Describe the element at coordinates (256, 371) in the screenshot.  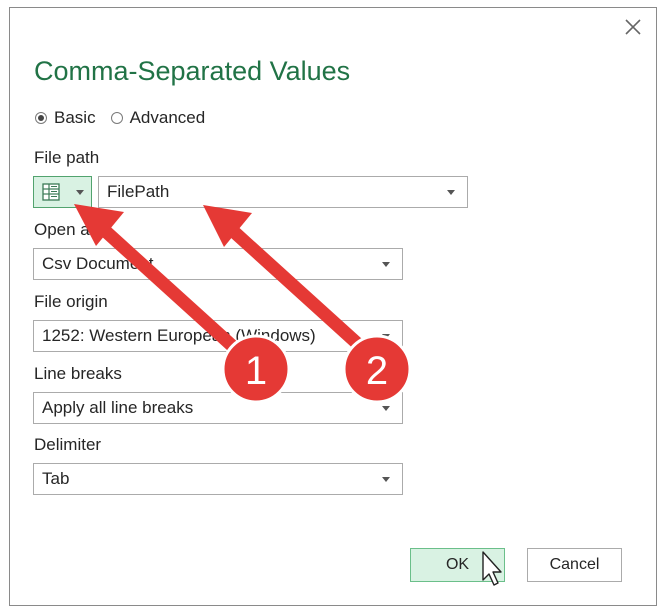
I see `callout-1-text: 1` at that location.